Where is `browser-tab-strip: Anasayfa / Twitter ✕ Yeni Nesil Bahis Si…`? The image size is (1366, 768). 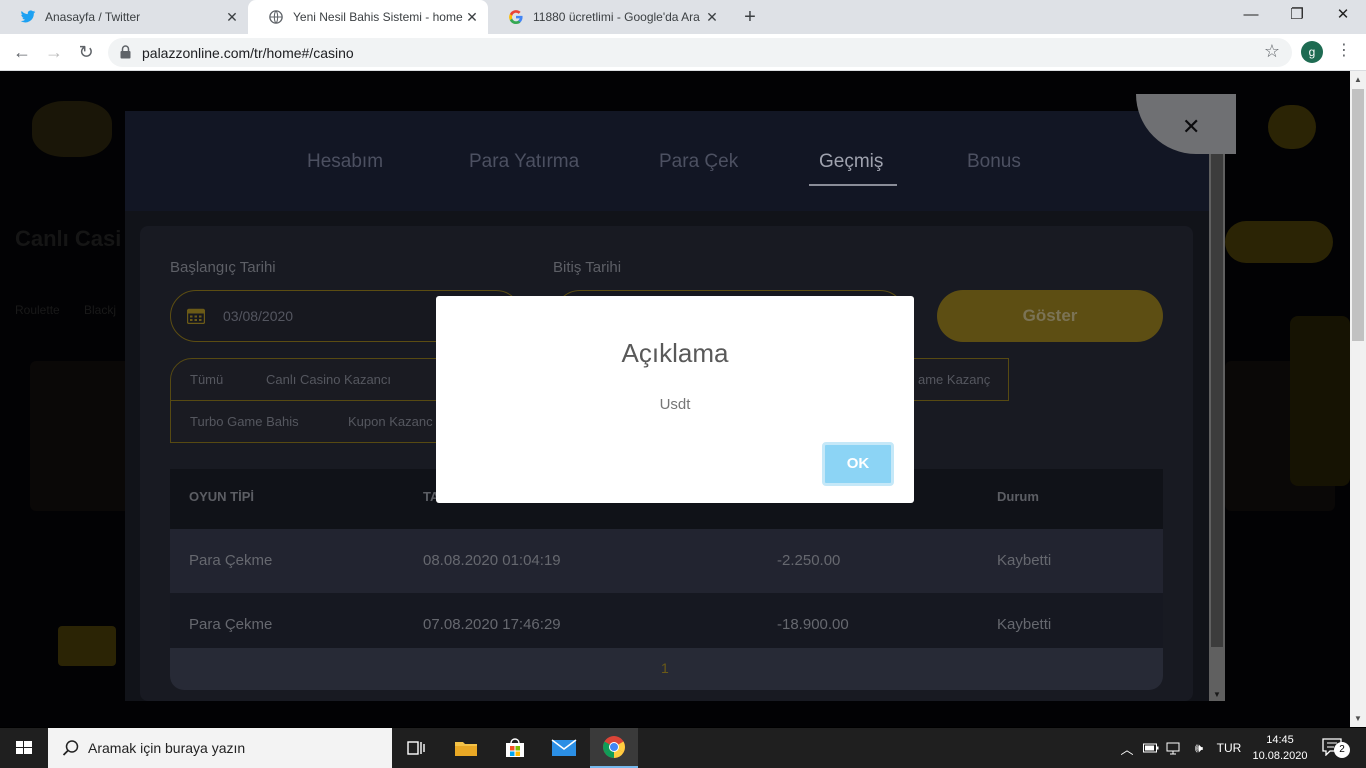
browser-tab-strip: Anasayfa / Twitter ✕ Yeni Nesil Bahis Si… is located at coordinates (683, 17).